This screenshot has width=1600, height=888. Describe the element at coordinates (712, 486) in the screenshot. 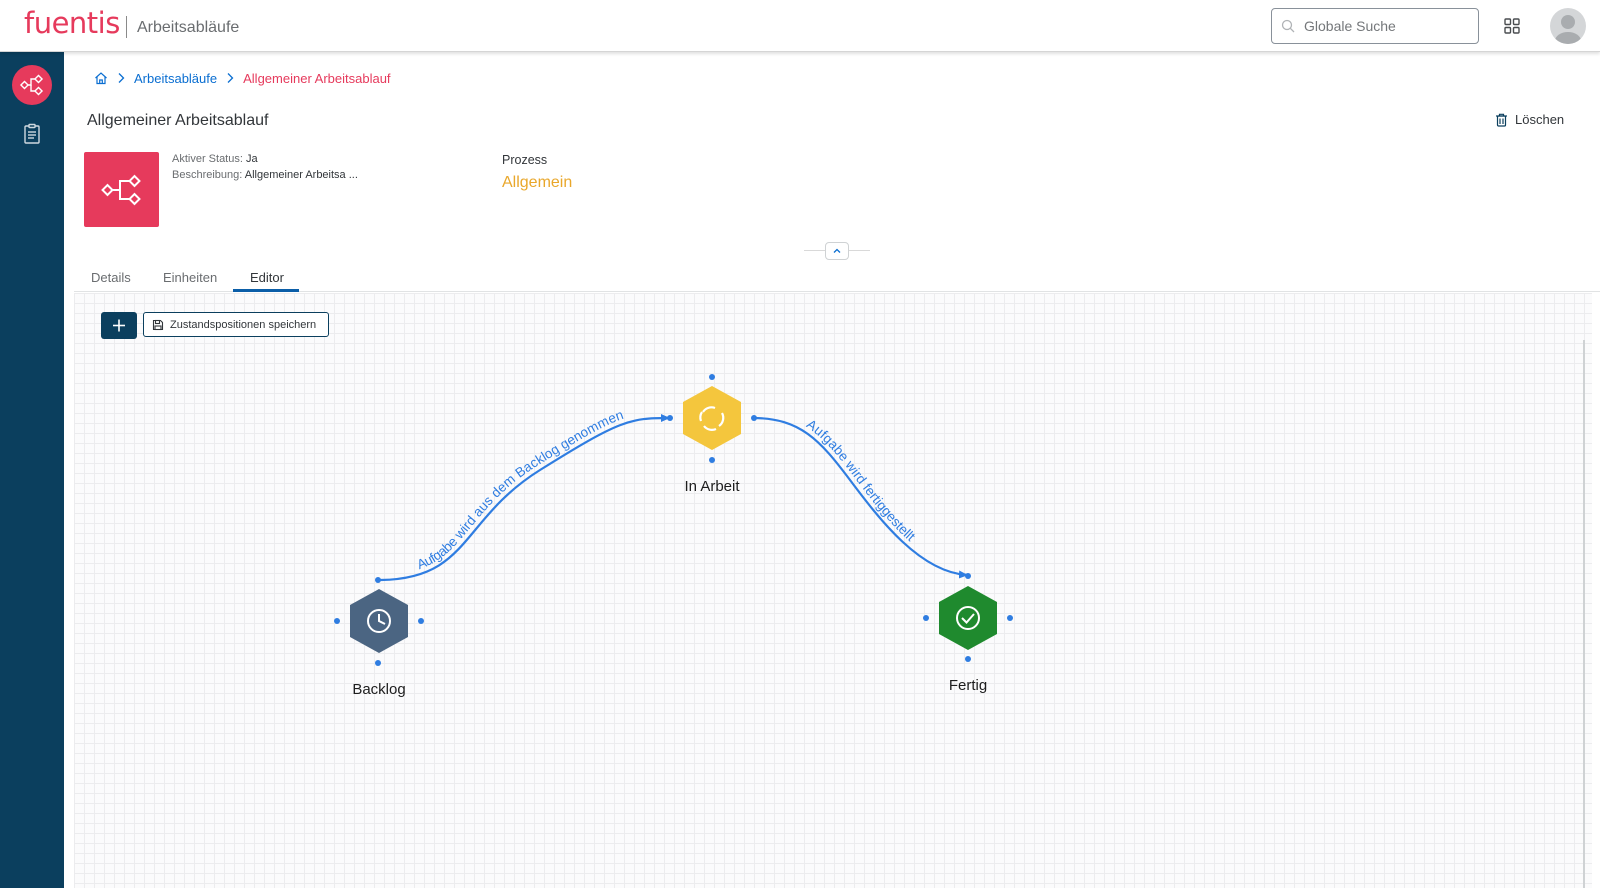

I see `state-label-in-arbeit: In Arbeit` at that location.